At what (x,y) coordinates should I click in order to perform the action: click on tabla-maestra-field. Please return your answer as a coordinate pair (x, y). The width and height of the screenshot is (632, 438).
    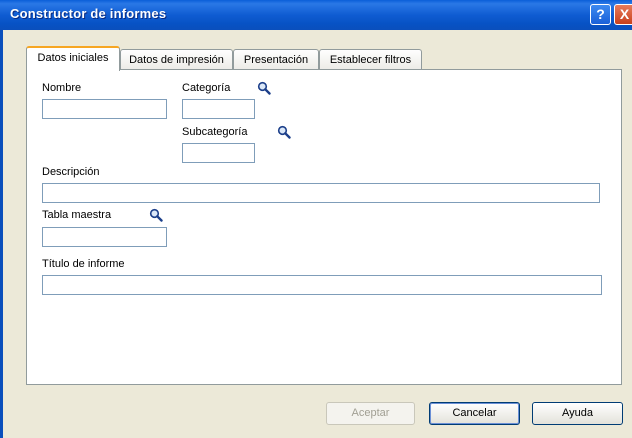
    Looking at the image, I should click on (104, 237).